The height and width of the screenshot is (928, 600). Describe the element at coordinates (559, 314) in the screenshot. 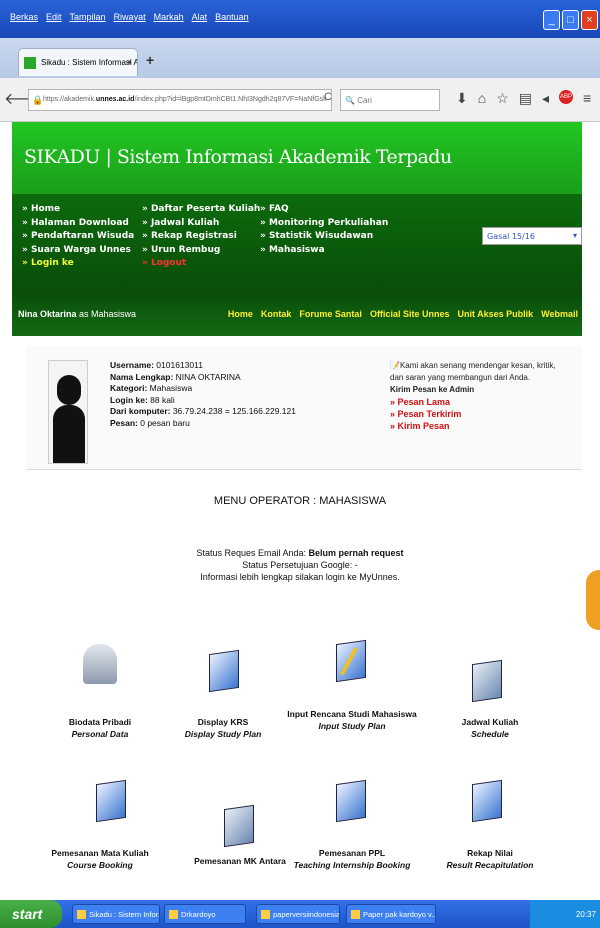

I see `link-webmail: Webmail` at that location.